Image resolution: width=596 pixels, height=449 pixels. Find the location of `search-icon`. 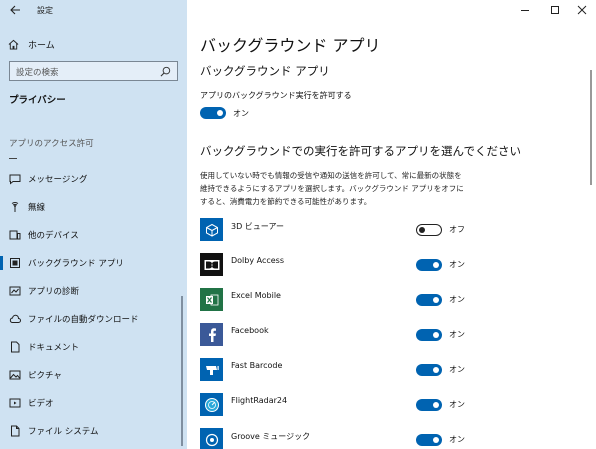

search-icon is located at coordinates (165, 71).